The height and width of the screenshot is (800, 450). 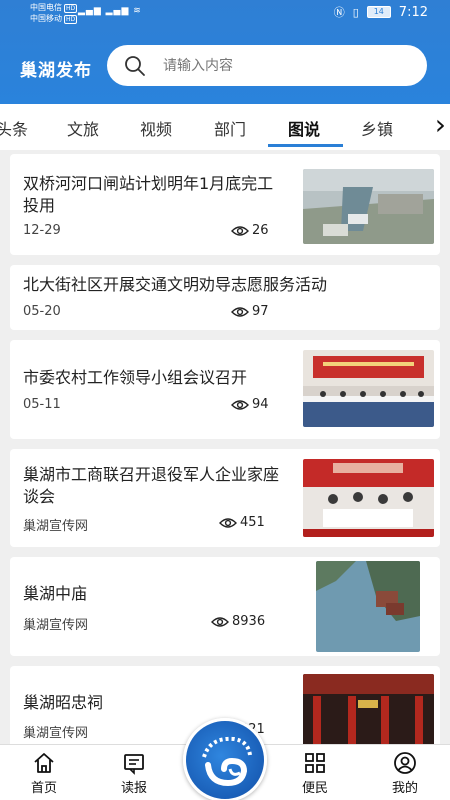 What do you see at coordinates (225, 13) in the screenshot?
I see `status-bar: 中国电信 HD 中国移动 HD ▂▄▆ ▂▄▆ ≋ Ⓝ ▯ 14 7:12` at bounding box center [225, 13].